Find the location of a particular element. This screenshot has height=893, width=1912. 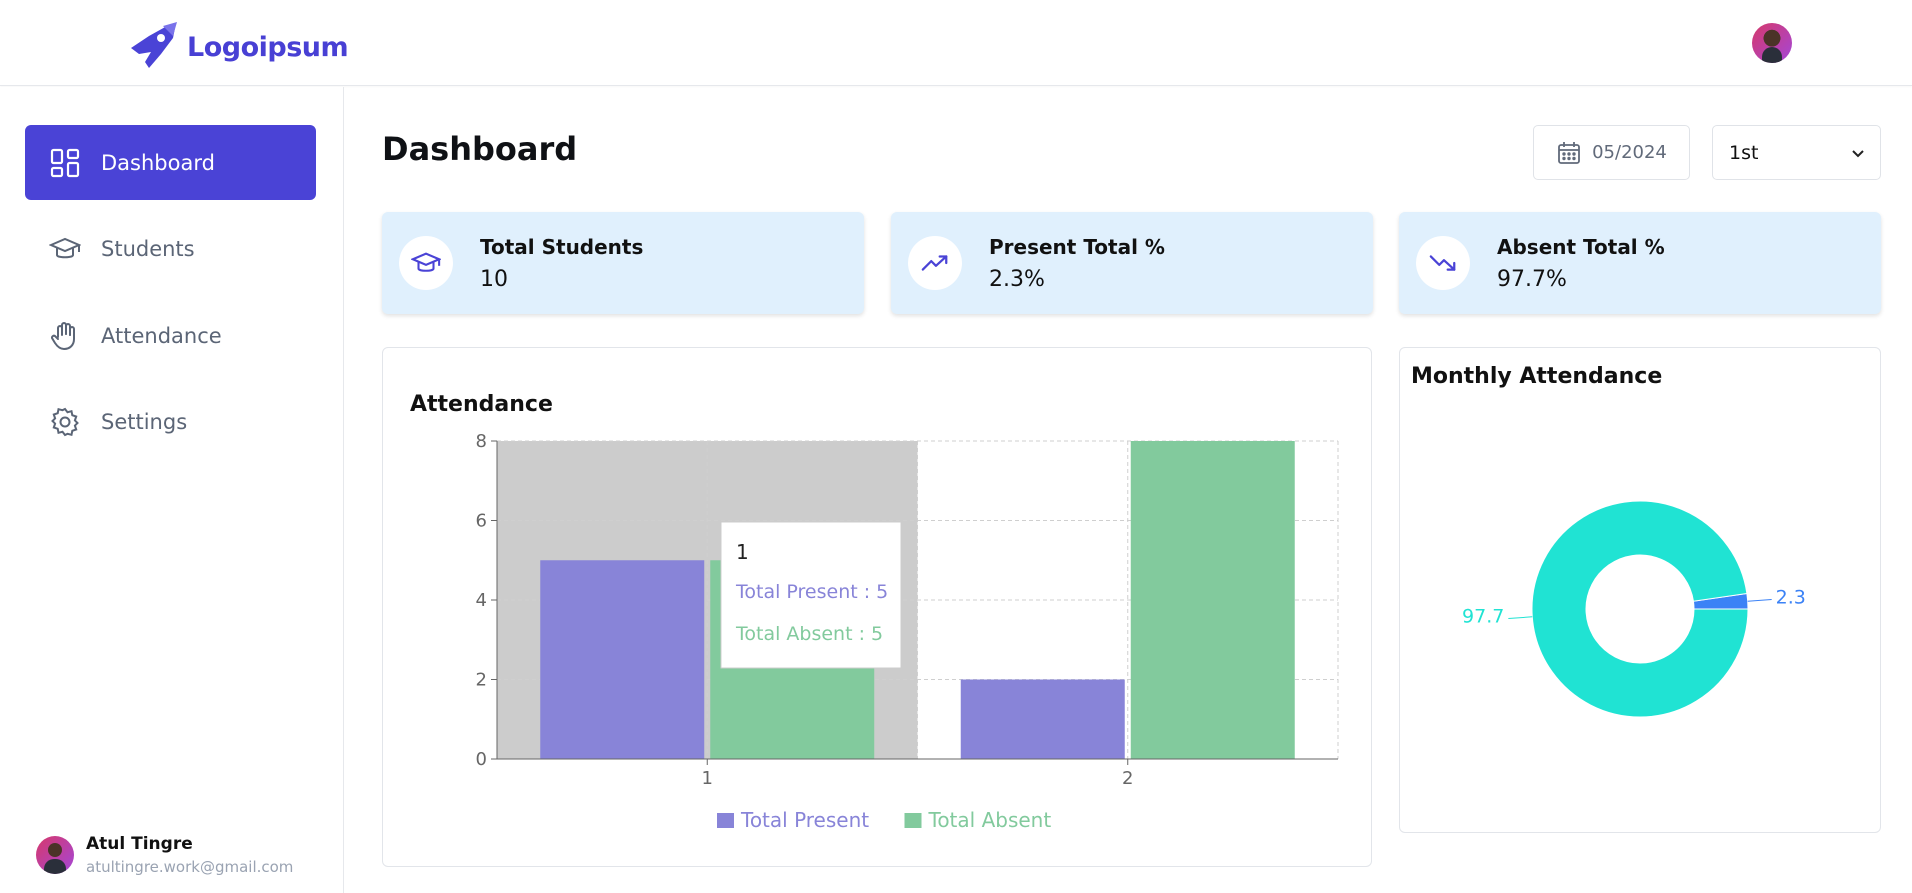

chart-tooltip: 1 Total Present : 5 Total Absent : 5 is located at coordinates (811, 595).